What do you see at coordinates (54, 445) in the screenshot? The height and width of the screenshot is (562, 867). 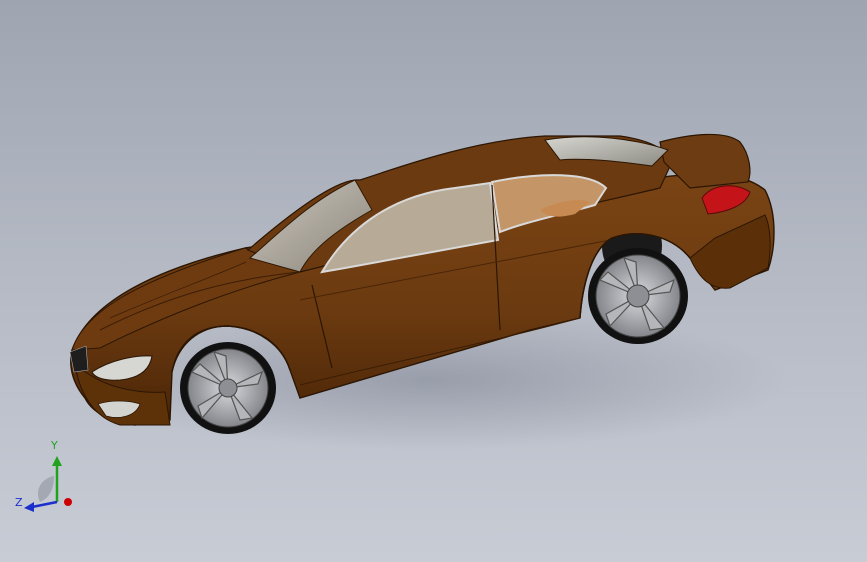 I see `y-axis-label: Y` at bounding box center [54, 445].